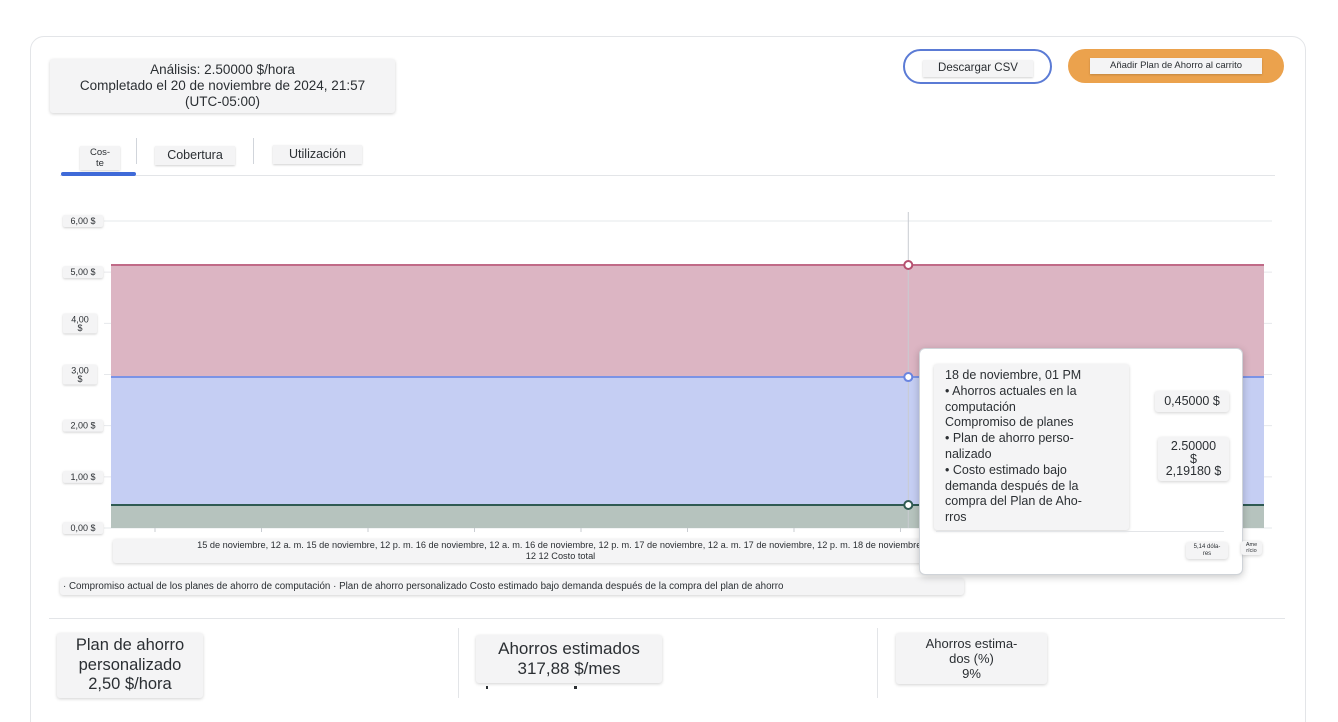 The image size is (1338, 722). What do you see at coordinates (1006, 469) in the screenshot?
I see `tooltip-line: • Costo estimado bajo` at bounding box center [1006, 469].